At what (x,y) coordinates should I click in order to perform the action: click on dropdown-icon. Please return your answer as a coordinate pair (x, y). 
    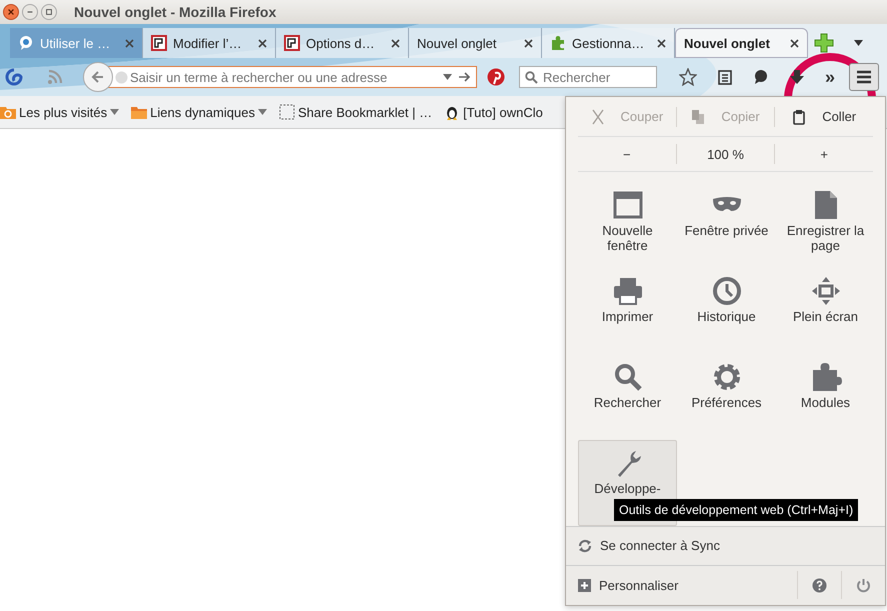
    Looking at the image, I should click on (858, 43).